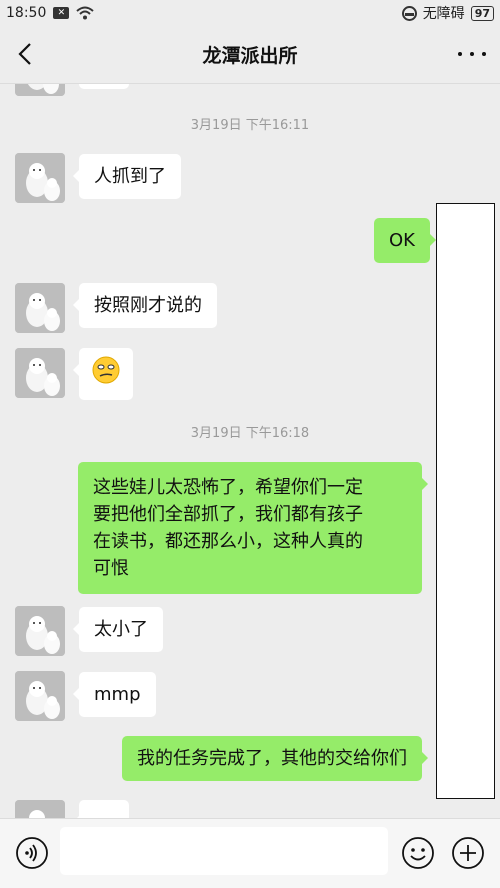 This screenshot has height=888, width=500. What do you see at coordinates (26, 13) in the screenshot?
I see `status-time: 18:50` at bounding box center [26, 13].